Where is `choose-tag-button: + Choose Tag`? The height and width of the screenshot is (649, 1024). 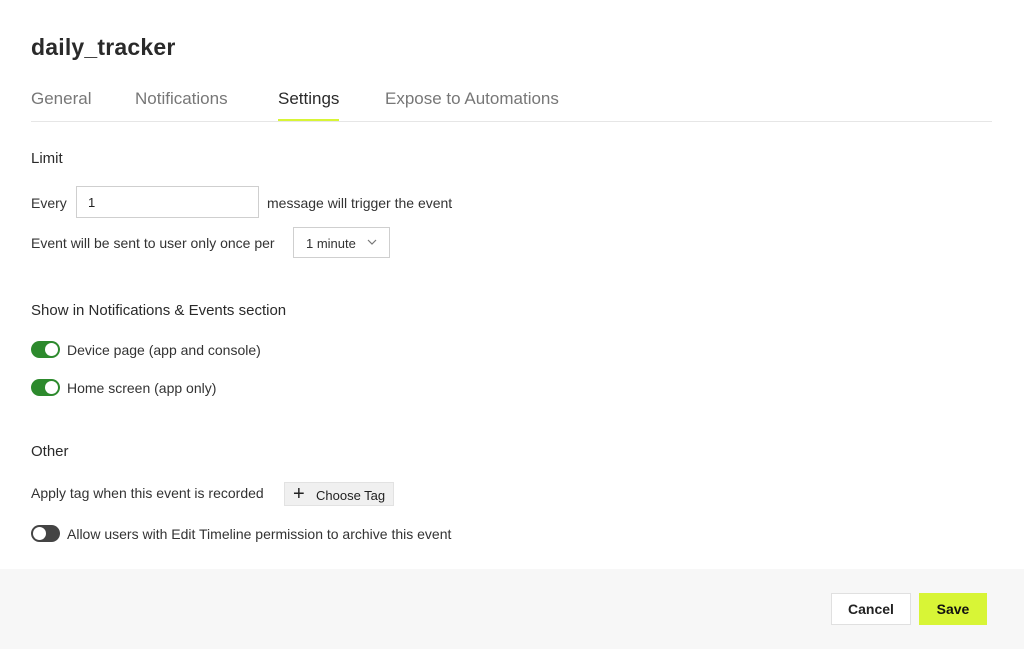 choose-tag-button: + Choose Tag is located at coordinates (339, 494).